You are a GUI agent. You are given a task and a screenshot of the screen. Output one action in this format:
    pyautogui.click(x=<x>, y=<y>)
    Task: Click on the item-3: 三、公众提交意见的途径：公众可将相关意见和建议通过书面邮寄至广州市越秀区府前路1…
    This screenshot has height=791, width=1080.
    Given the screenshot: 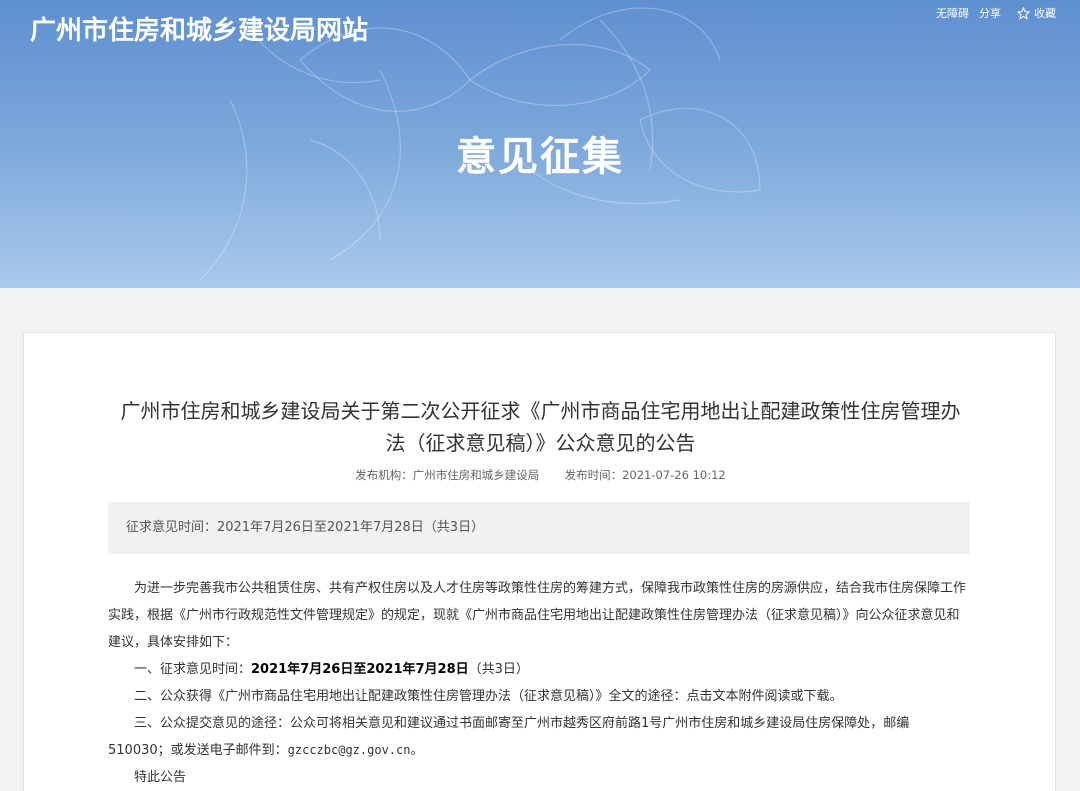 What is the action you would take?
    pyautogui.click(x=539, y=737)
    